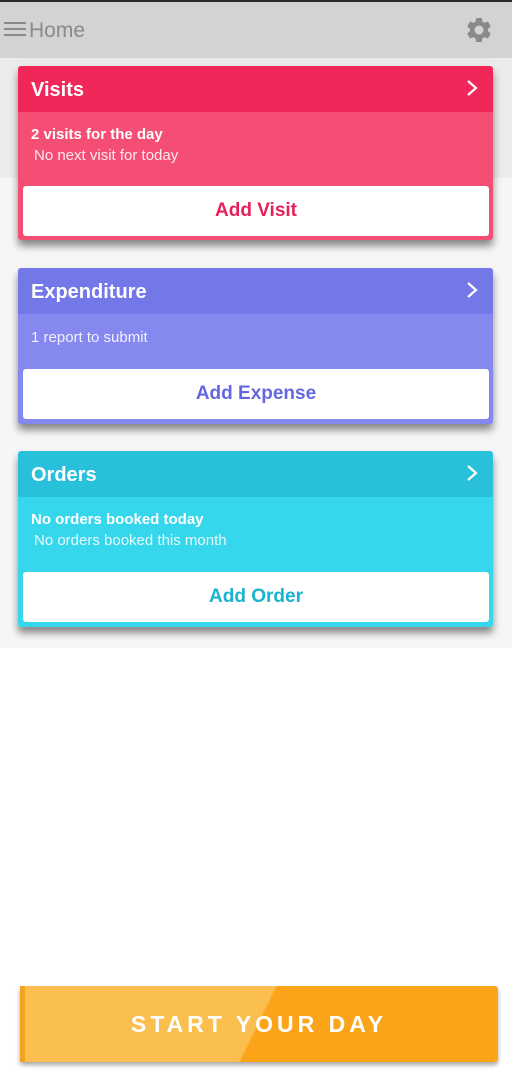  What do you see at coordinates (479, 30) in the screenshot?
I see `gear-icon` at bounding box center [479, 30].